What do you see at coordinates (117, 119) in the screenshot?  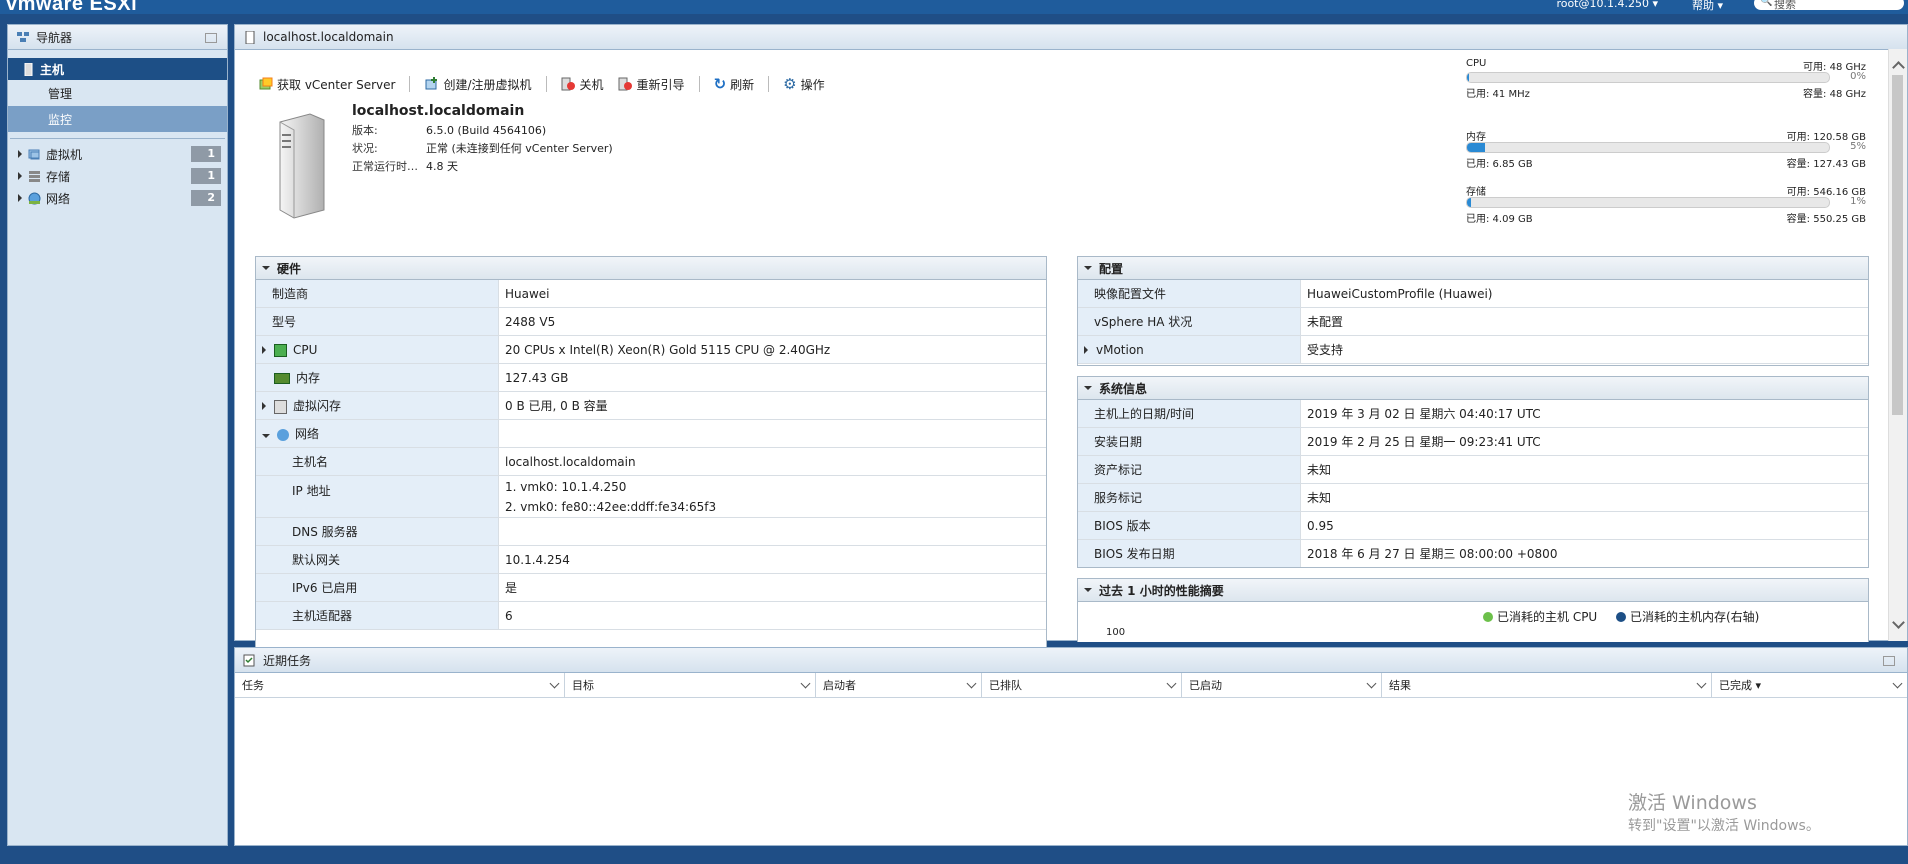 I see `nav-monitor: 监控` at bounding box center [117, 119].